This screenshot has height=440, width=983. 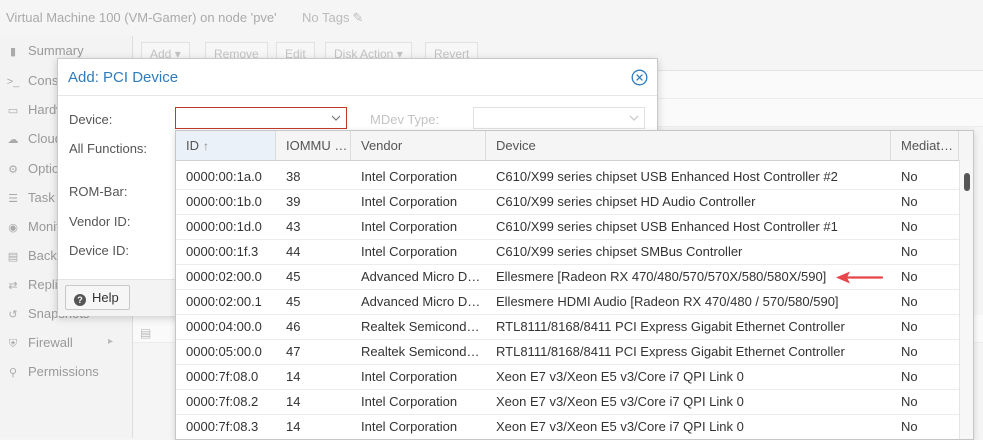 I want to click on scroll-thumb, so click(x=967, y=182).